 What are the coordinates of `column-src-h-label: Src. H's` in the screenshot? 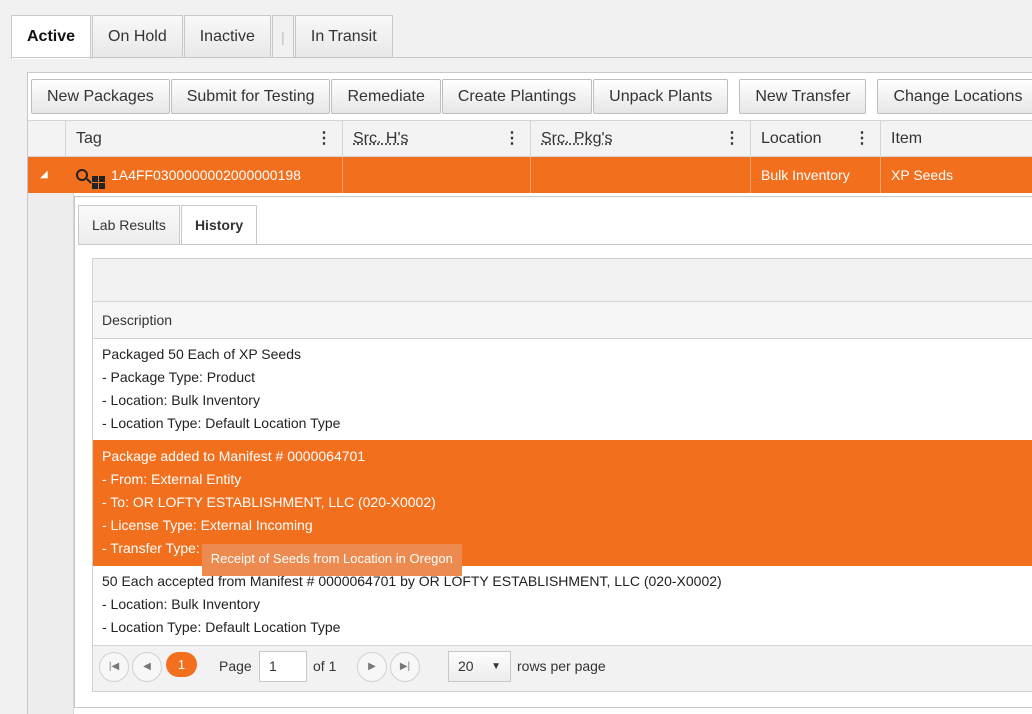 It's located at (381, 138).